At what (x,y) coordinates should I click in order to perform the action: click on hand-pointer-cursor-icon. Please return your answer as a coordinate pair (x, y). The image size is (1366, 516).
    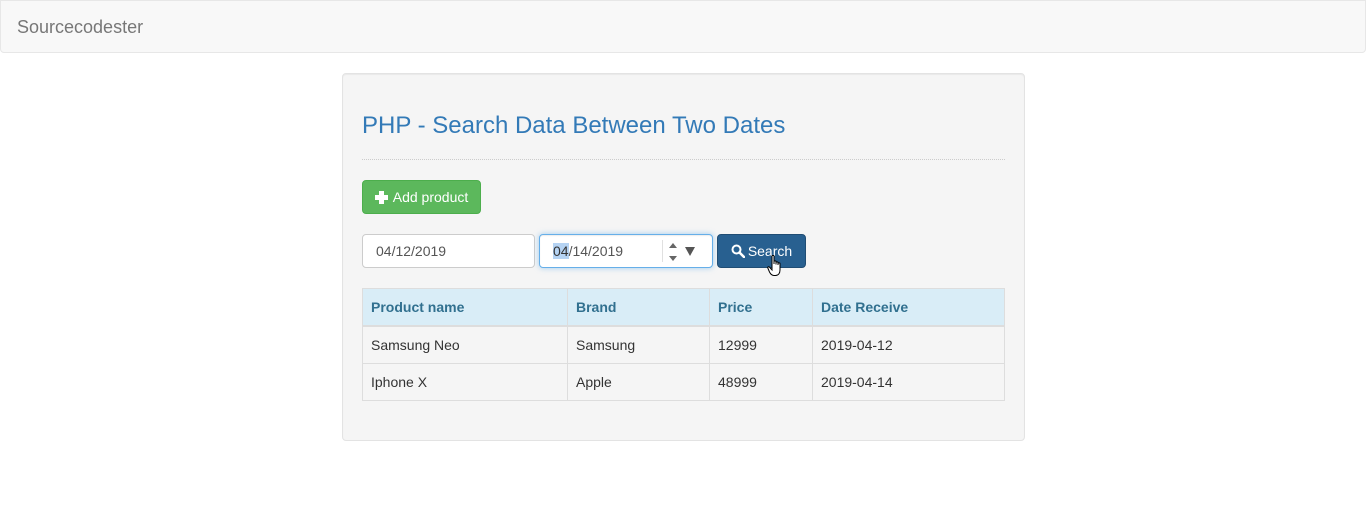
    Looking at the image, I should click on (774, 265).